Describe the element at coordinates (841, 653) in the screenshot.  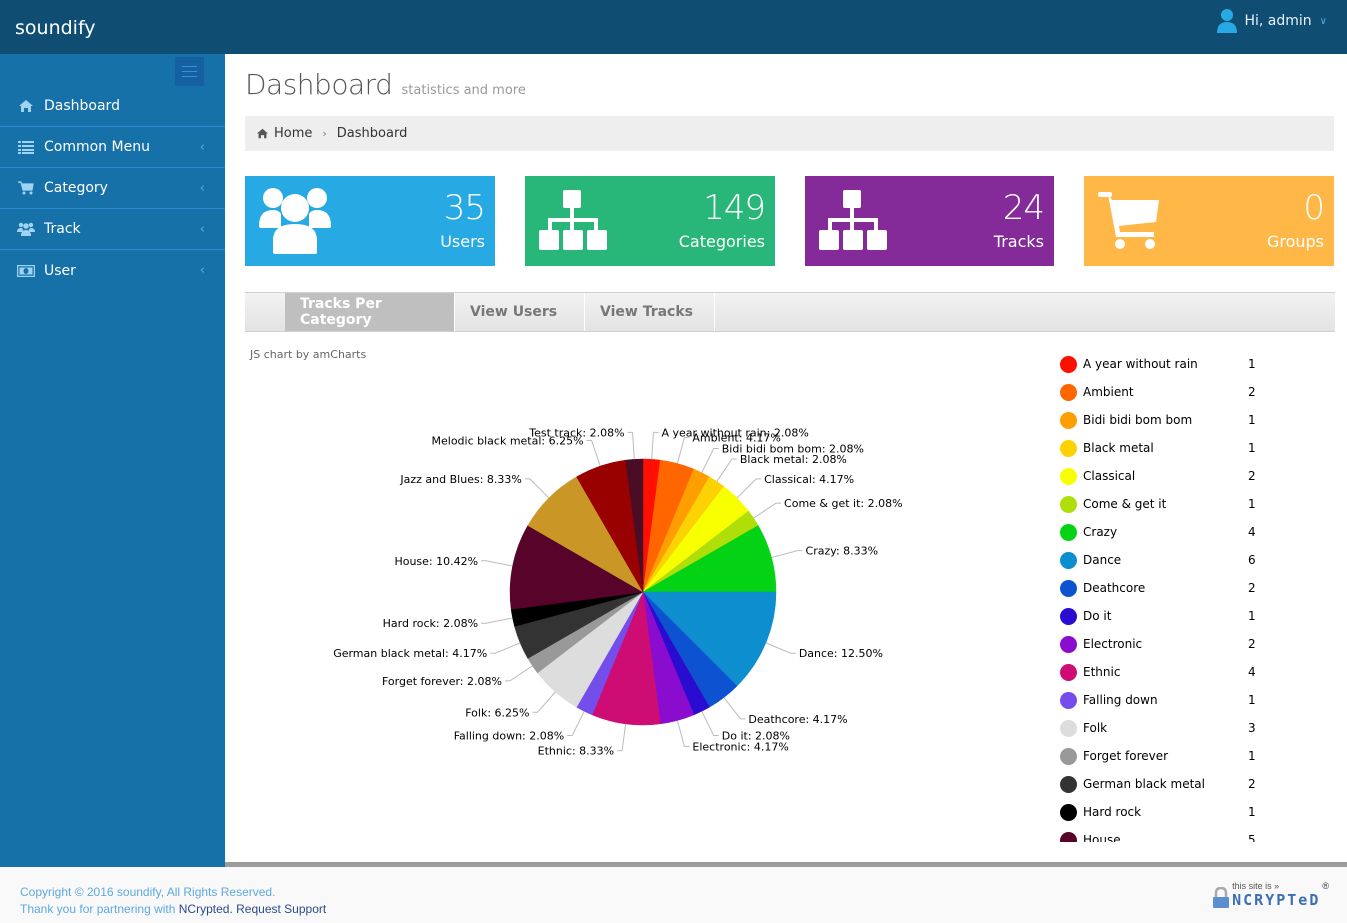
I see `pie-data-label: Dance: 12.50%` at that location.